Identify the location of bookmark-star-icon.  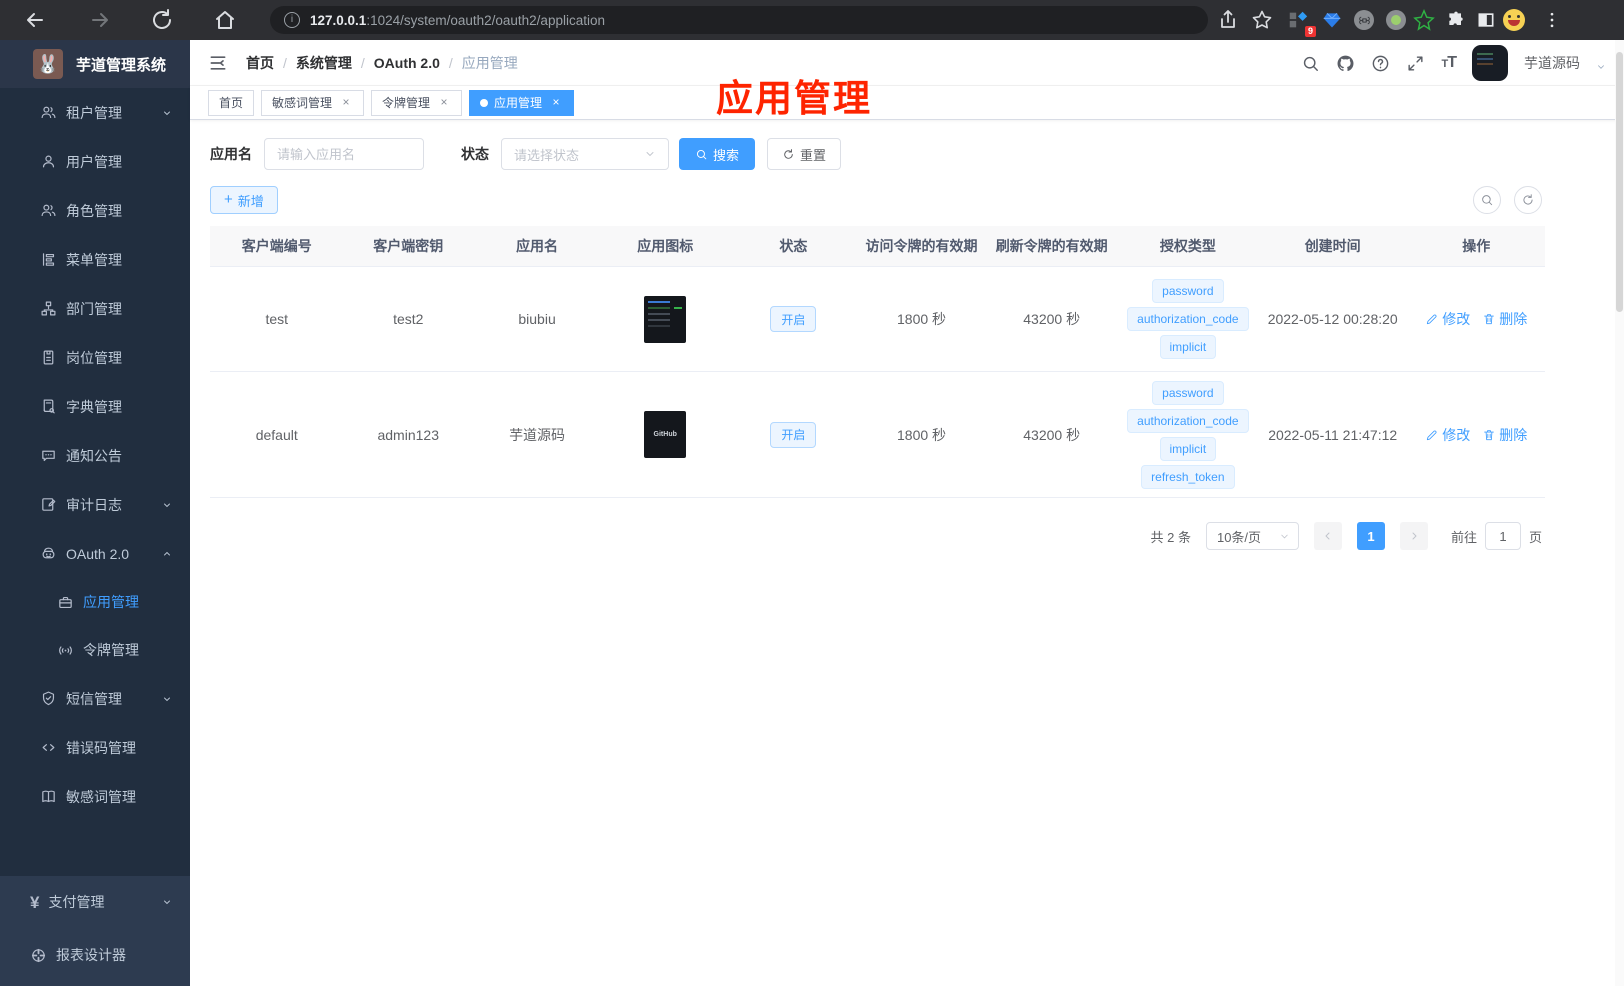
(1262, 20).